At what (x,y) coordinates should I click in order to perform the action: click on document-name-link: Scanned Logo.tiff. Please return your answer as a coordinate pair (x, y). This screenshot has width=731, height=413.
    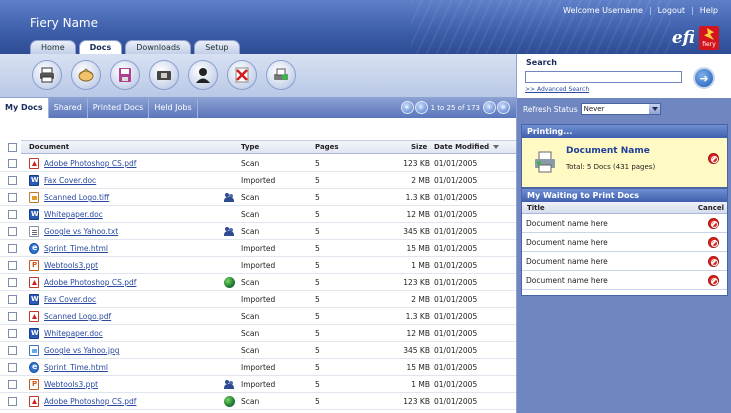
    Looking at the image, I should click on (76, 197).